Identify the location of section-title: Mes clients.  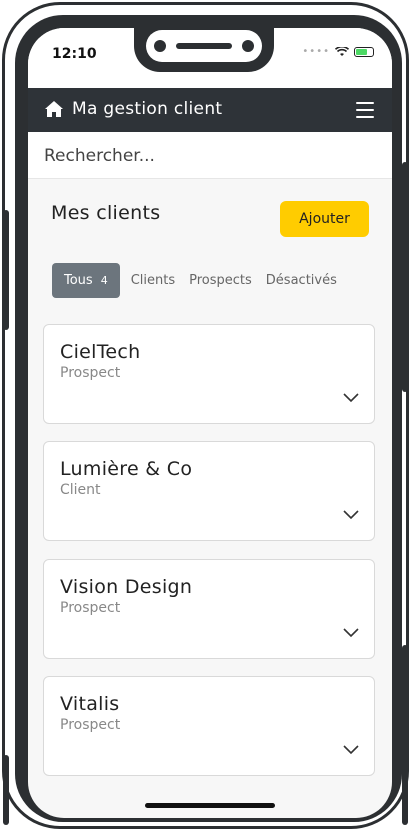
(106, 213).